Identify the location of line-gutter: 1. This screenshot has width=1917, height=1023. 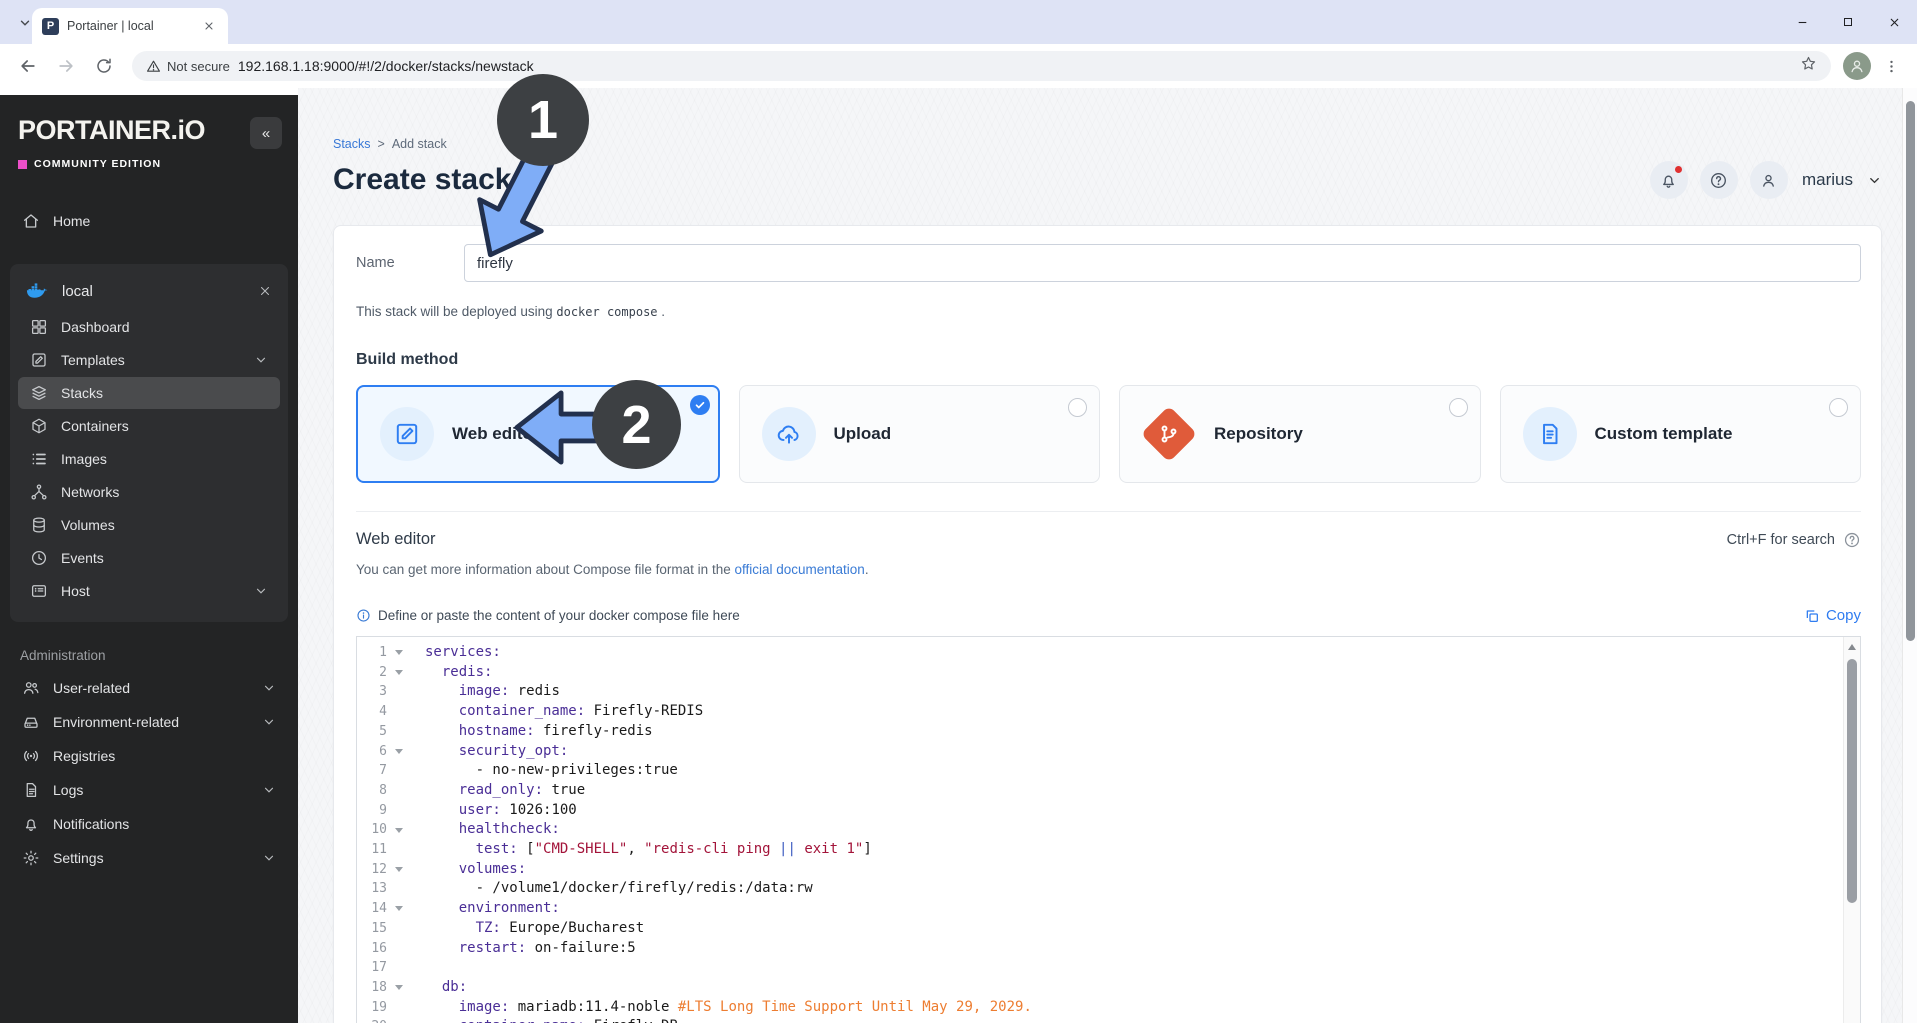
(386, 653).